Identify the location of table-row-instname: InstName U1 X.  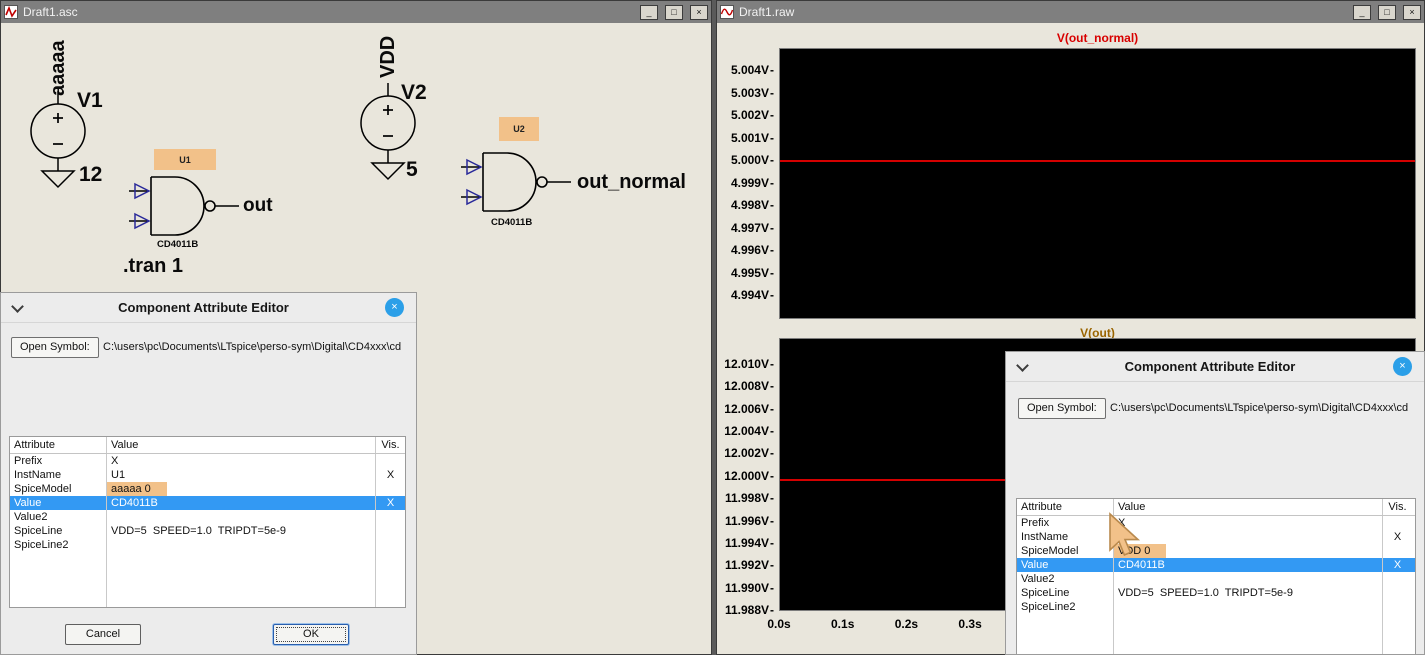
(207, 475).